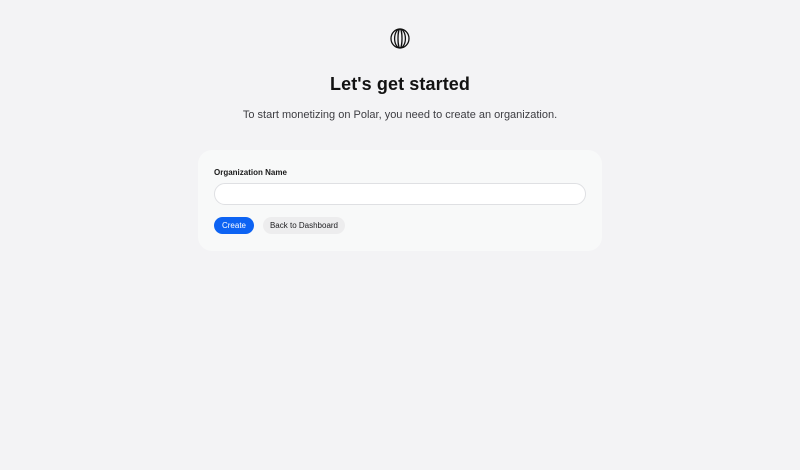 Image resolution: width=800 pixels, height=470 pixels. Describe the element at coordinates (250, 172) in the screenshot. I see `organization-name-label: Organization Name` at that location.